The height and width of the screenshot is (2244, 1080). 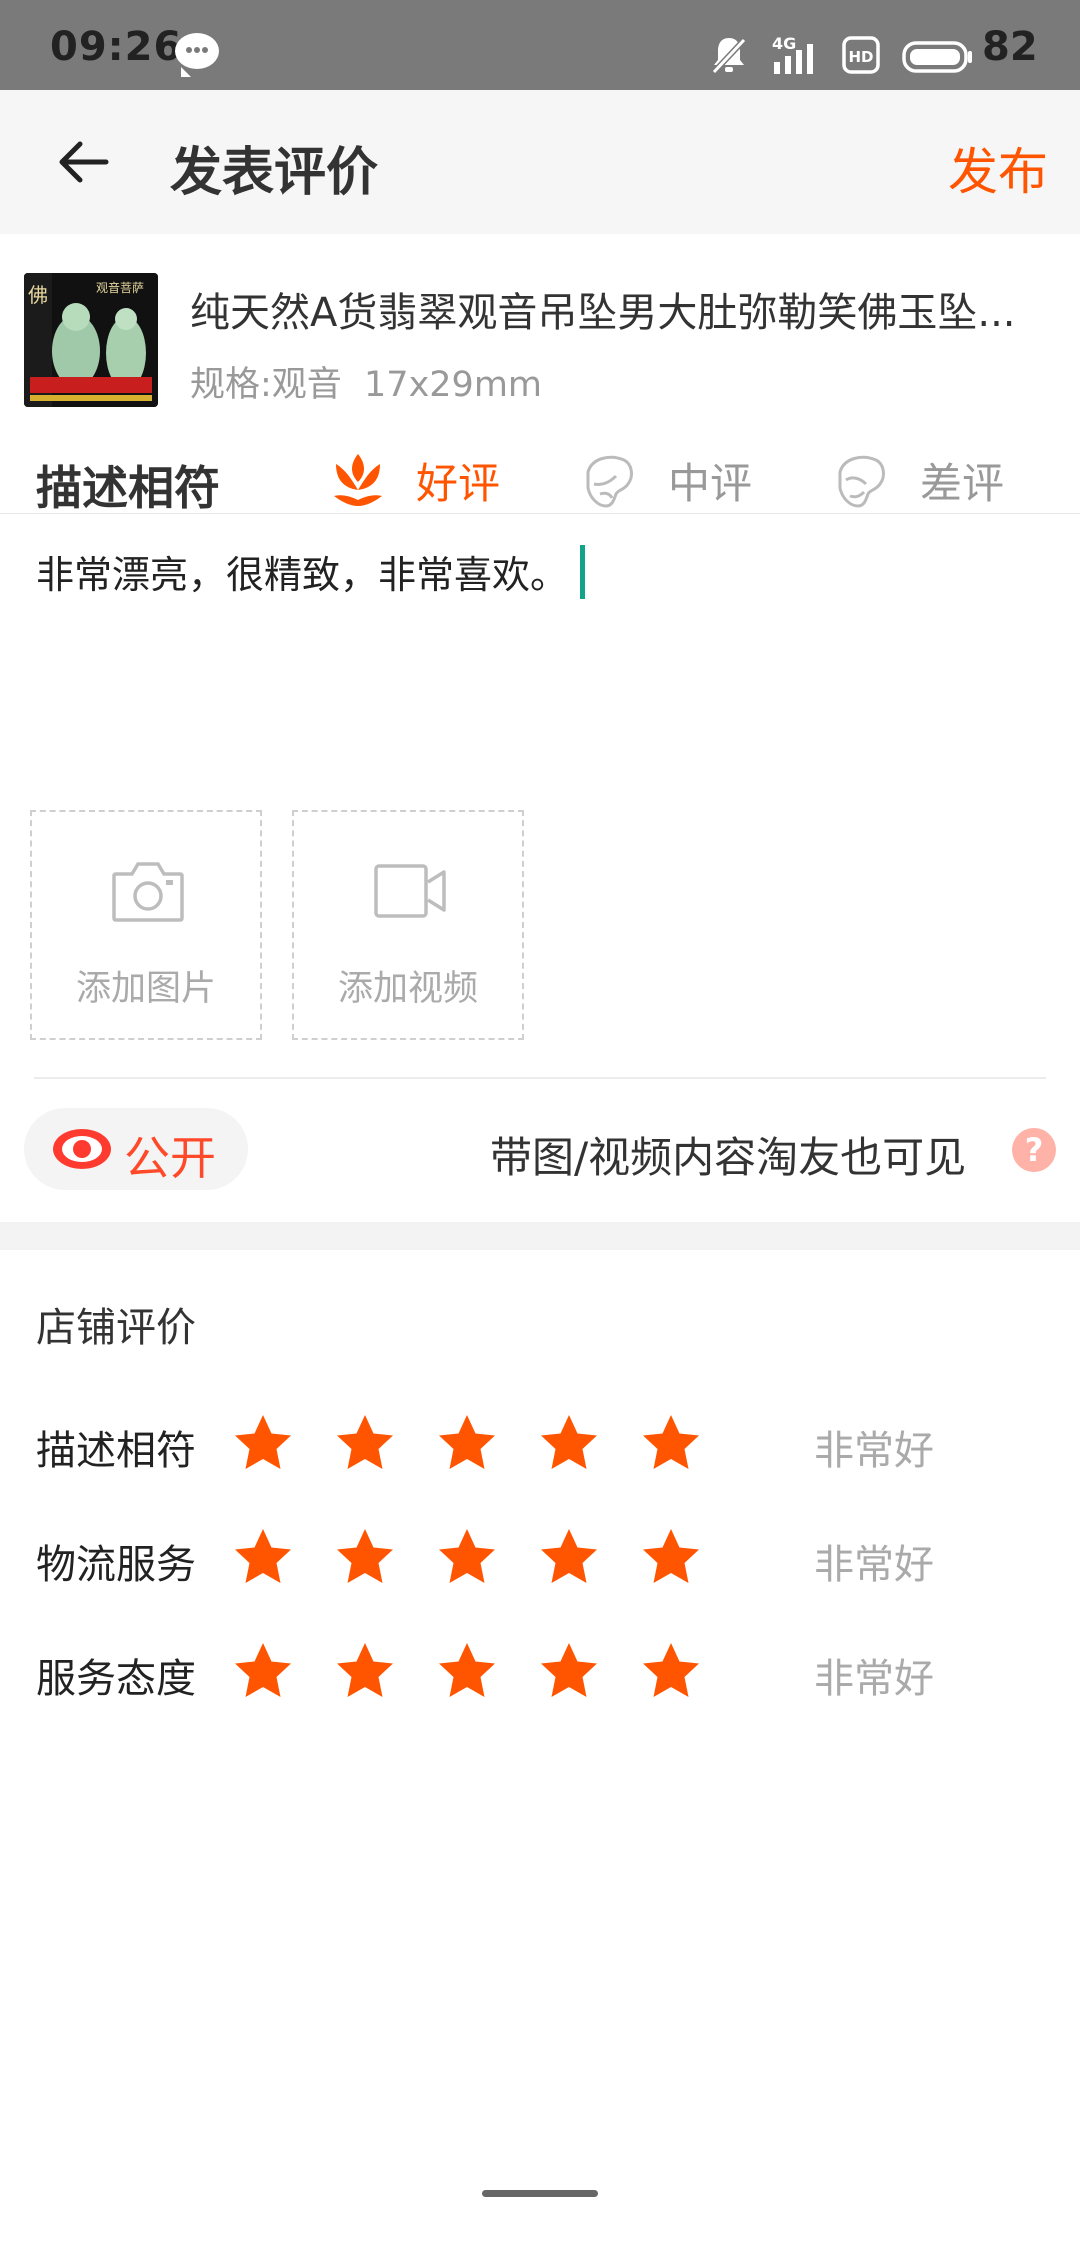 I want to click on chat-bubble-icon, so click(x=197, y=55).